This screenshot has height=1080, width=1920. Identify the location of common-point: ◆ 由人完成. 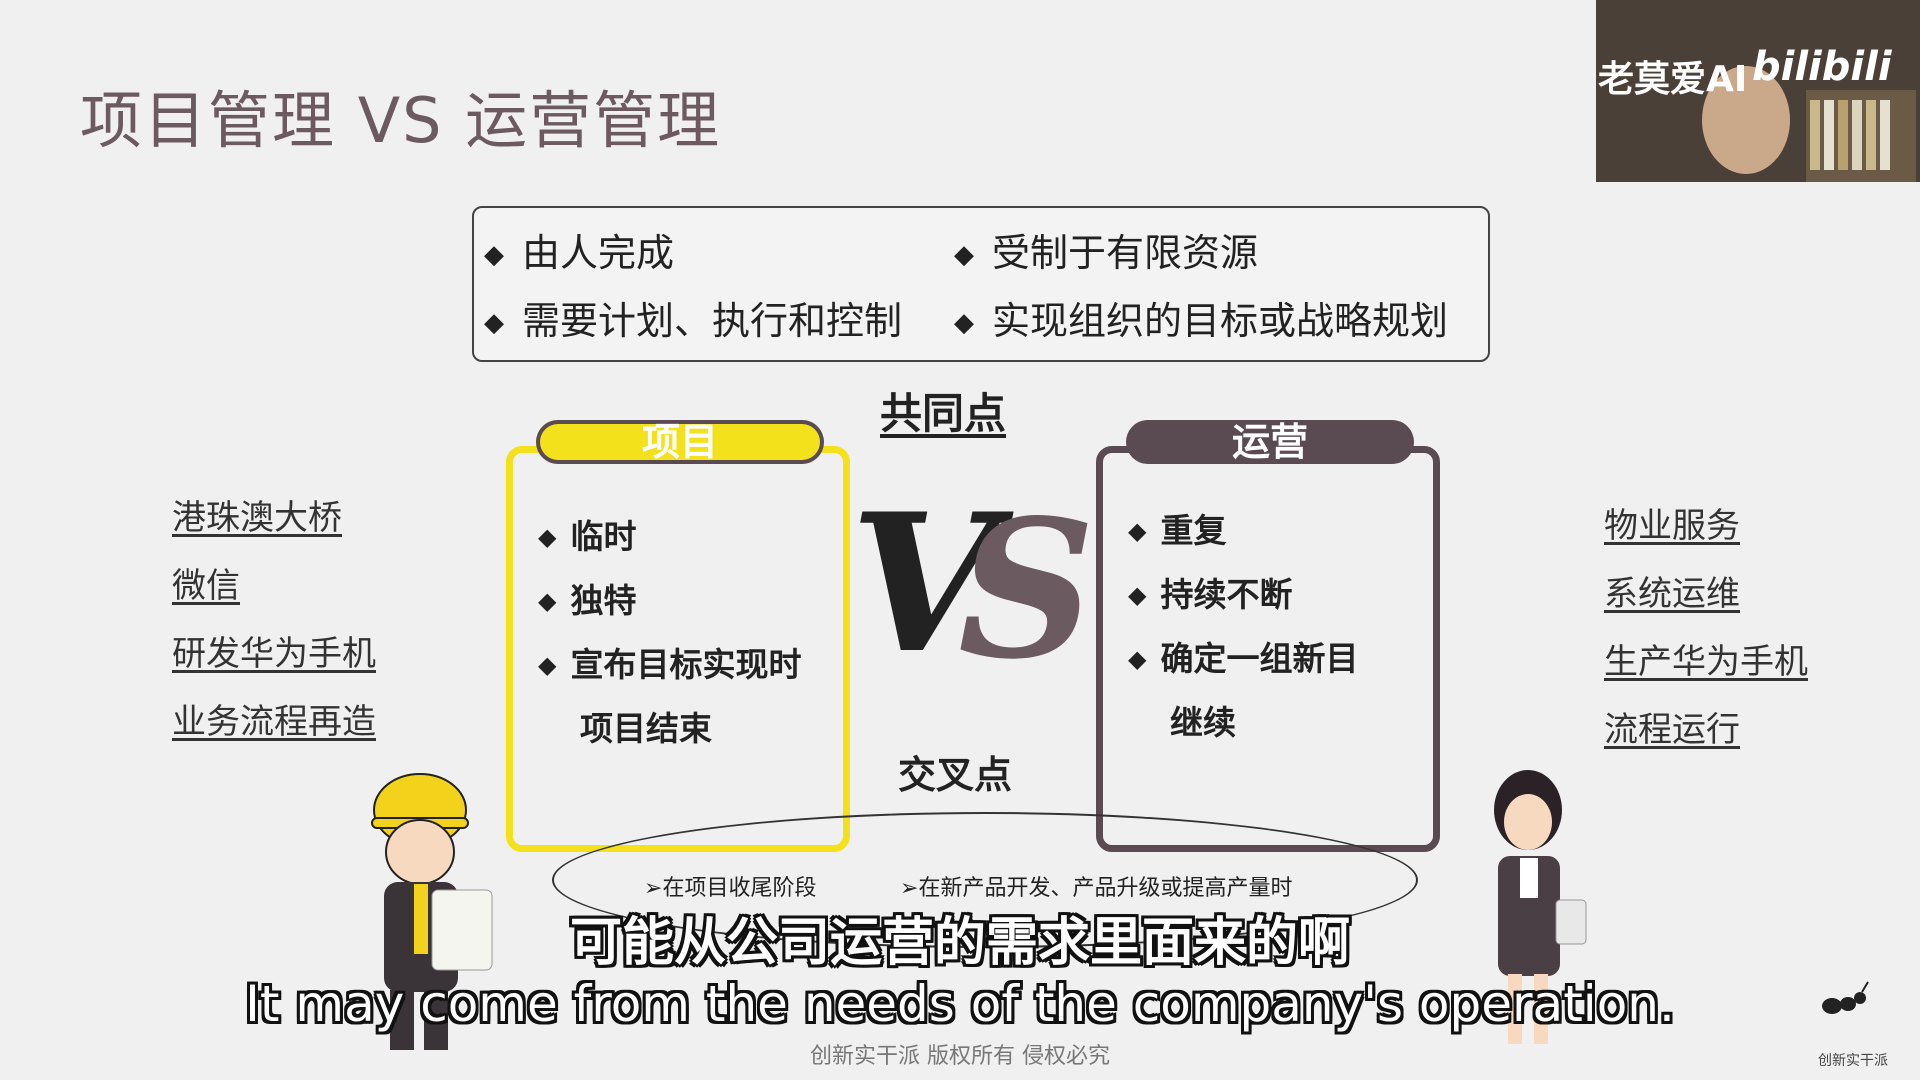
(579, 253).